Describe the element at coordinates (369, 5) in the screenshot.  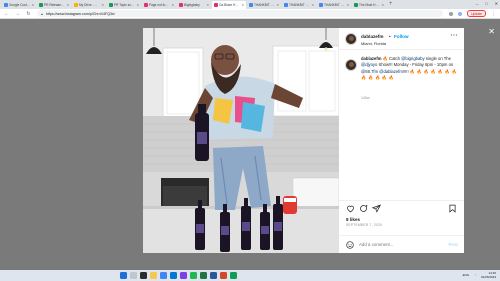
I see `browser-tab: The Most Havi... ✕` at that location.